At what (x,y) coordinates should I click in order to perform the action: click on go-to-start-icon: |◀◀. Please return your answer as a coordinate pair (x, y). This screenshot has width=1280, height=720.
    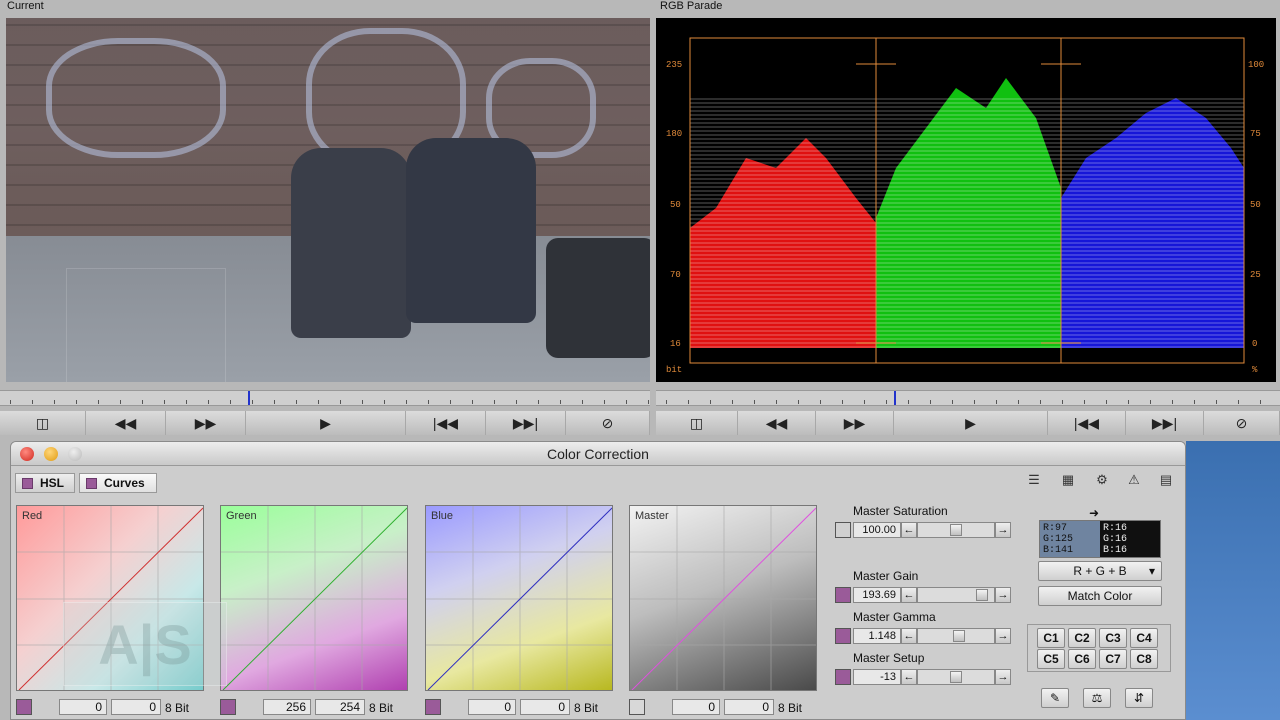
    Looking at the image, I should click on (445, 422).